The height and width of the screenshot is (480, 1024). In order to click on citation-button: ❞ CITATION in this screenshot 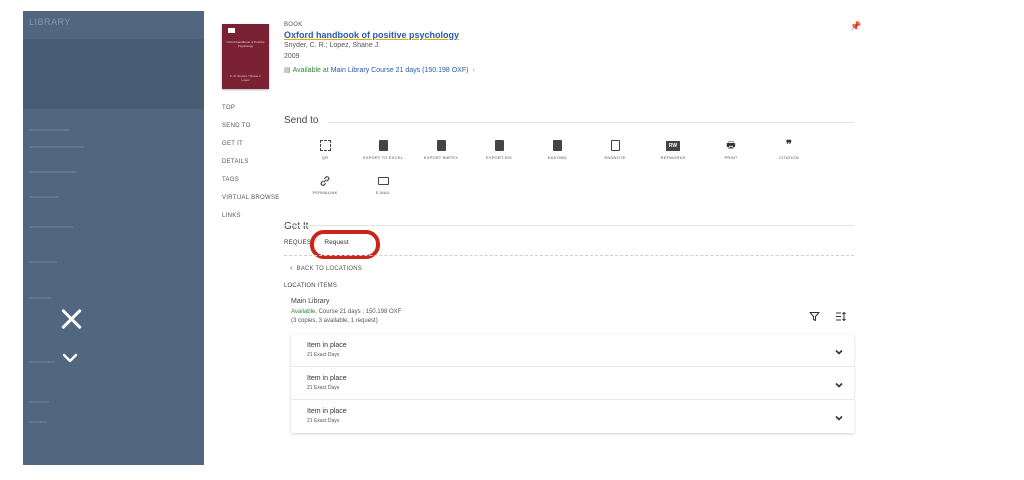, I will do `click(789, 149)`.